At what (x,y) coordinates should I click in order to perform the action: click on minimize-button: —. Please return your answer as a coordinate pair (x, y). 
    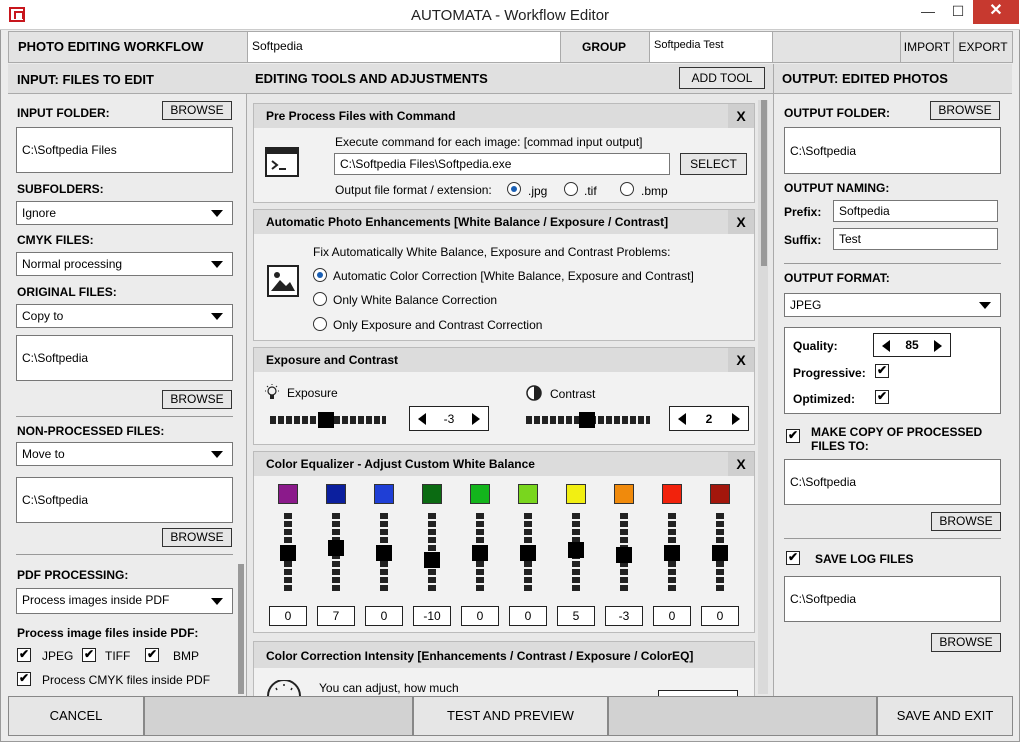
    Looking at the image, I should click on (928, 12).